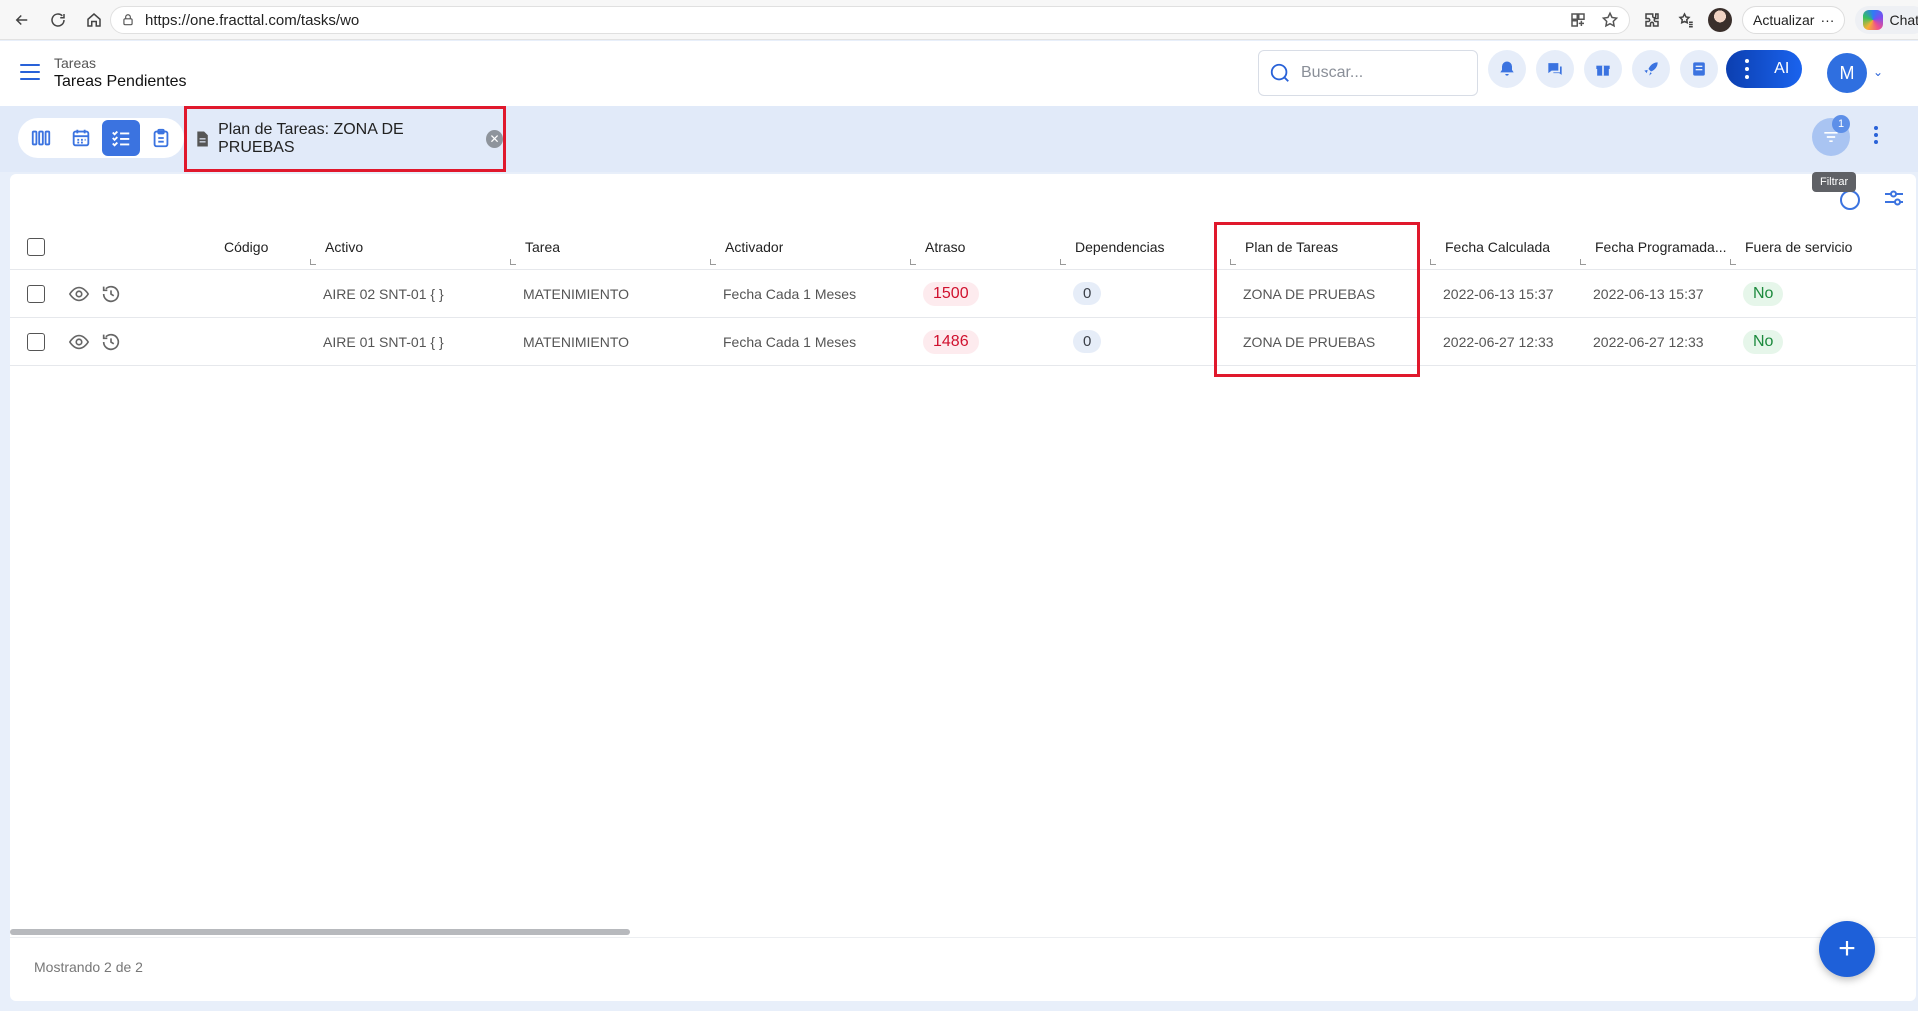 The height and width of the screenshot is (1011, 1918). I want to click on search-icon, so click(1279, 72).